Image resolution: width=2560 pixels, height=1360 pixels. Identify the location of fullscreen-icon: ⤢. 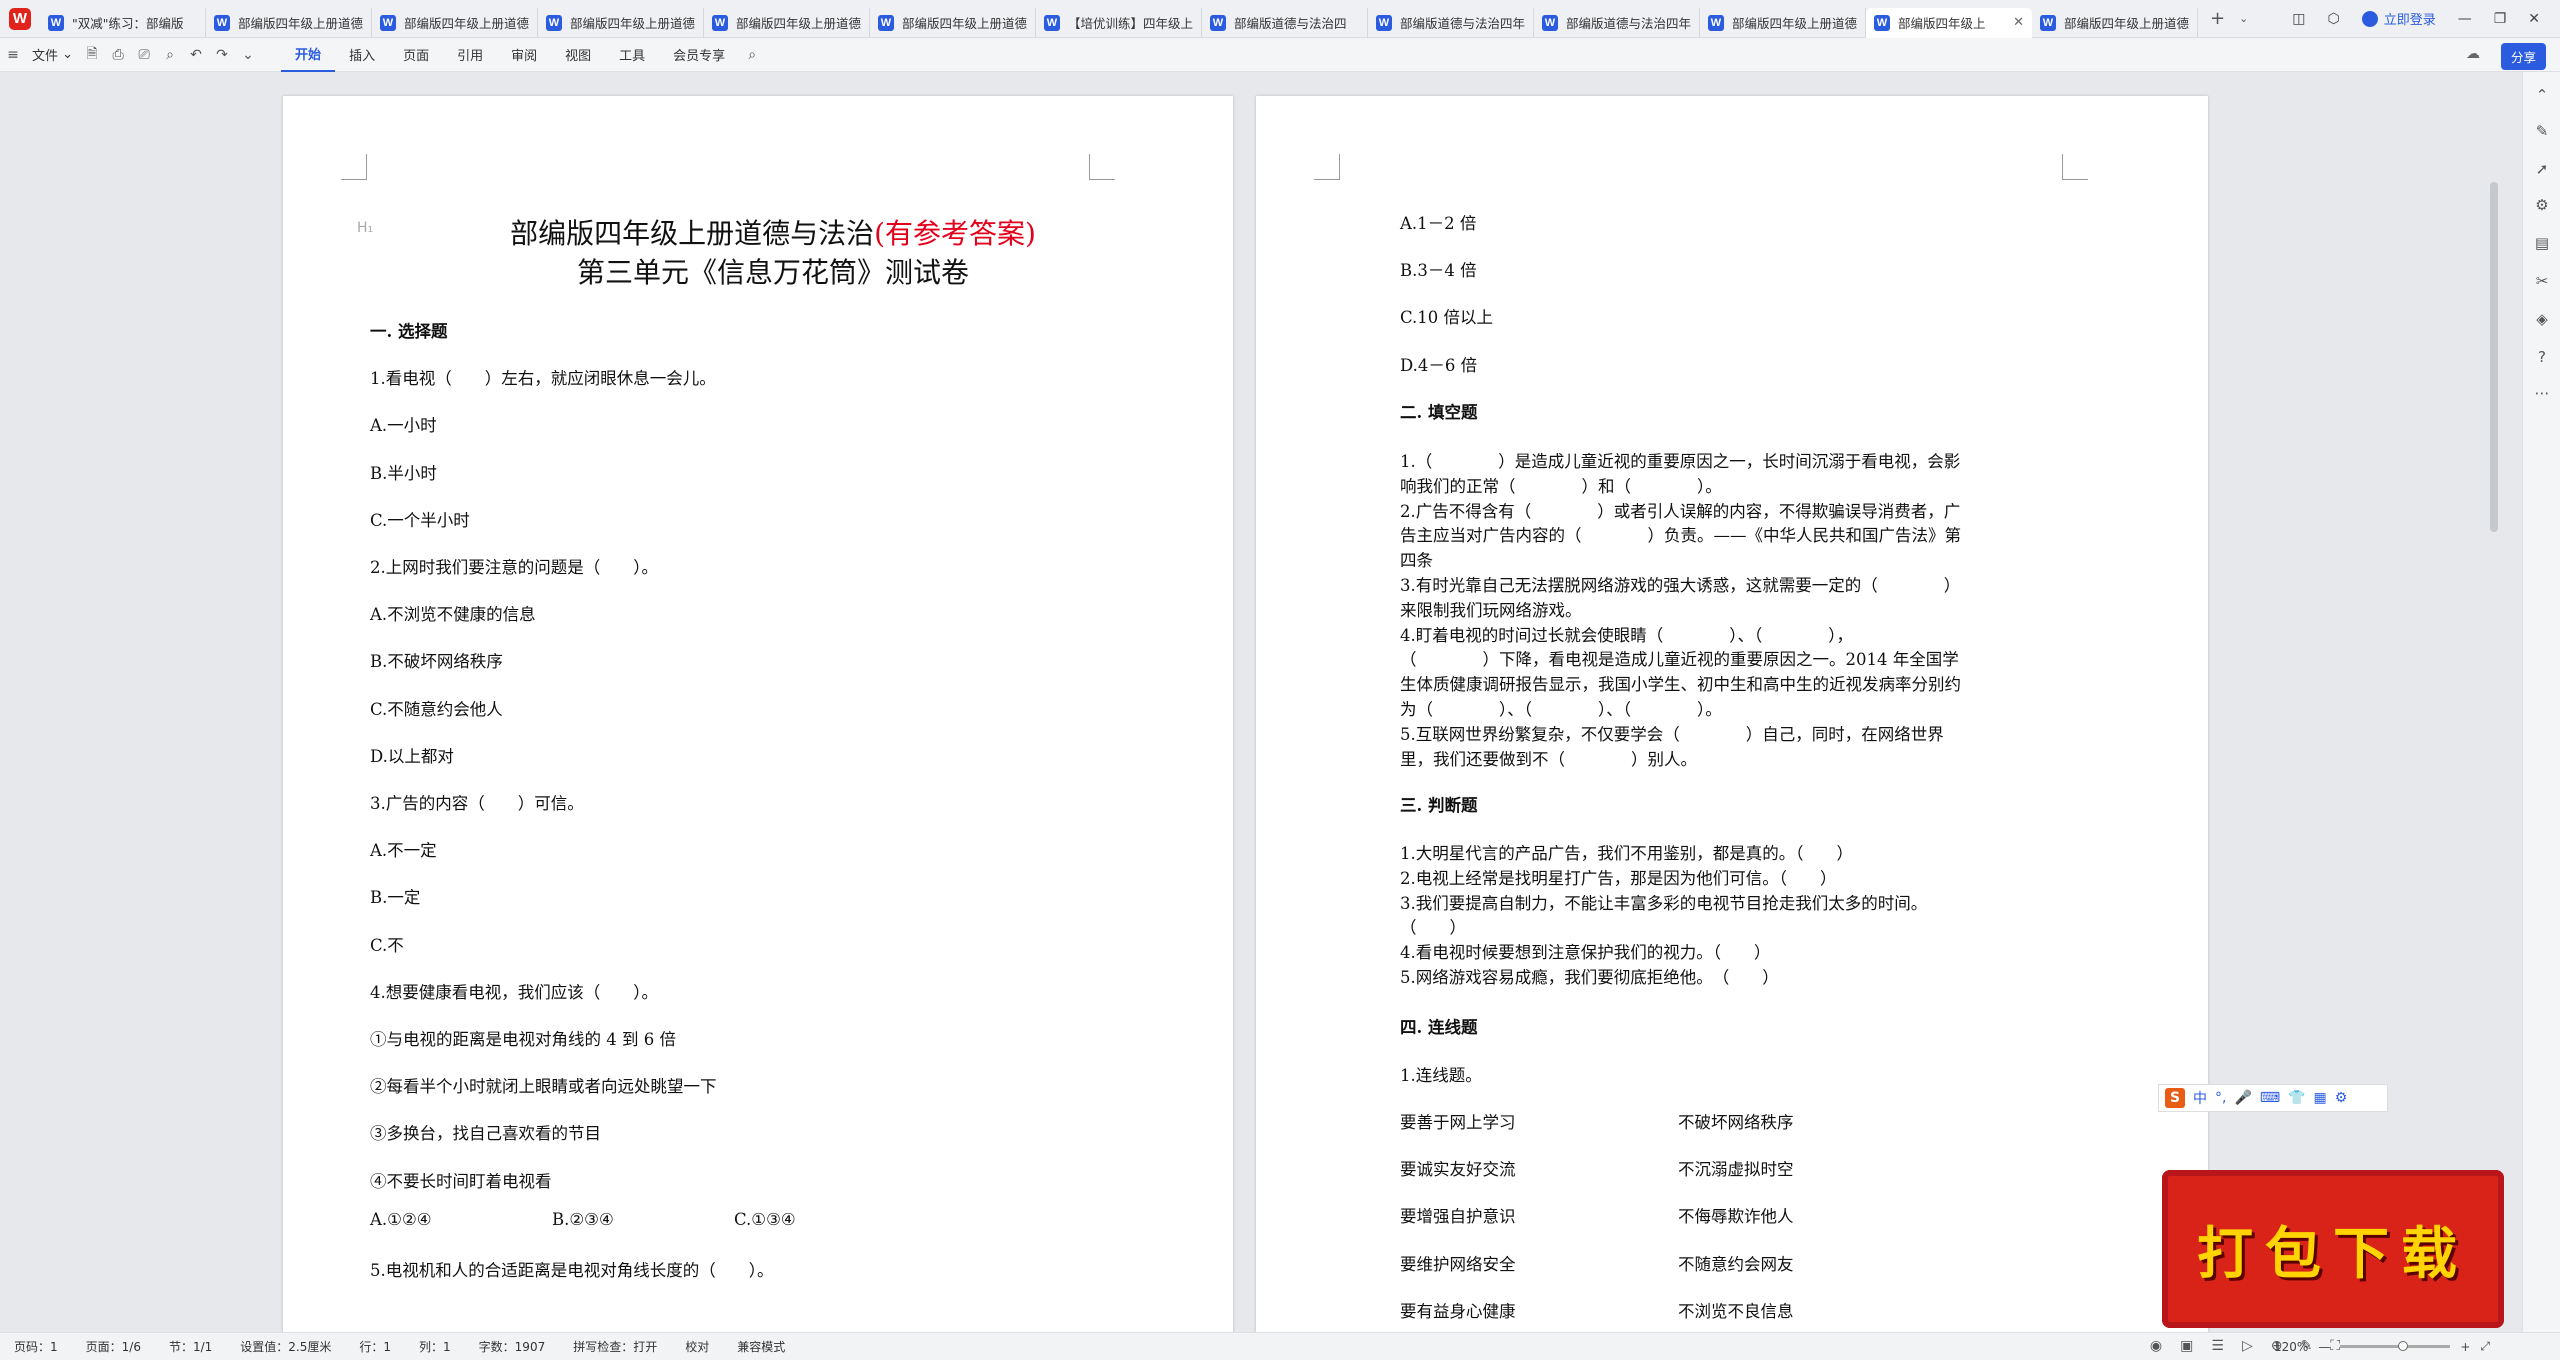
(2485, 1346).